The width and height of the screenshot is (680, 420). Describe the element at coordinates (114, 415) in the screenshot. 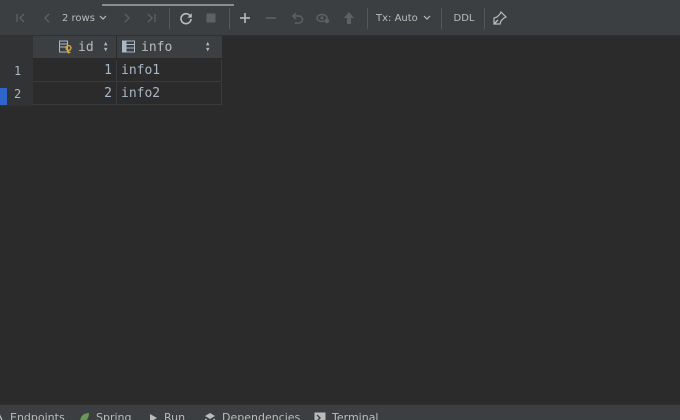

I see `tool-tab-label: Spring` at that location.